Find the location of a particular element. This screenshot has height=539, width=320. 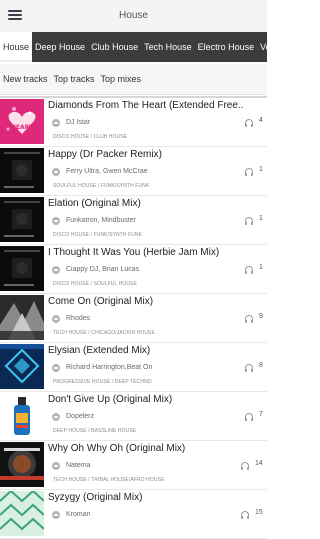

track-title: Diamonds From The Heart (Extended Free.. is located at coordinates (146, 105).